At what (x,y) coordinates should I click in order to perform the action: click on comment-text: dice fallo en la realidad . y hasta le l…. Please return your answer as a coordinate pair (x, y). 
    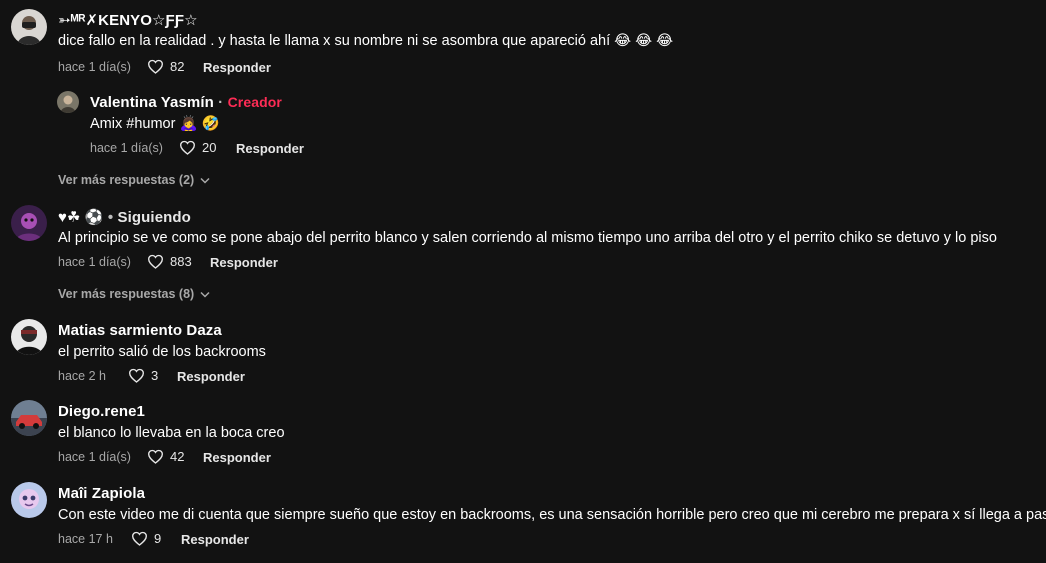
    Looking at the image, I should click on (366, 41).